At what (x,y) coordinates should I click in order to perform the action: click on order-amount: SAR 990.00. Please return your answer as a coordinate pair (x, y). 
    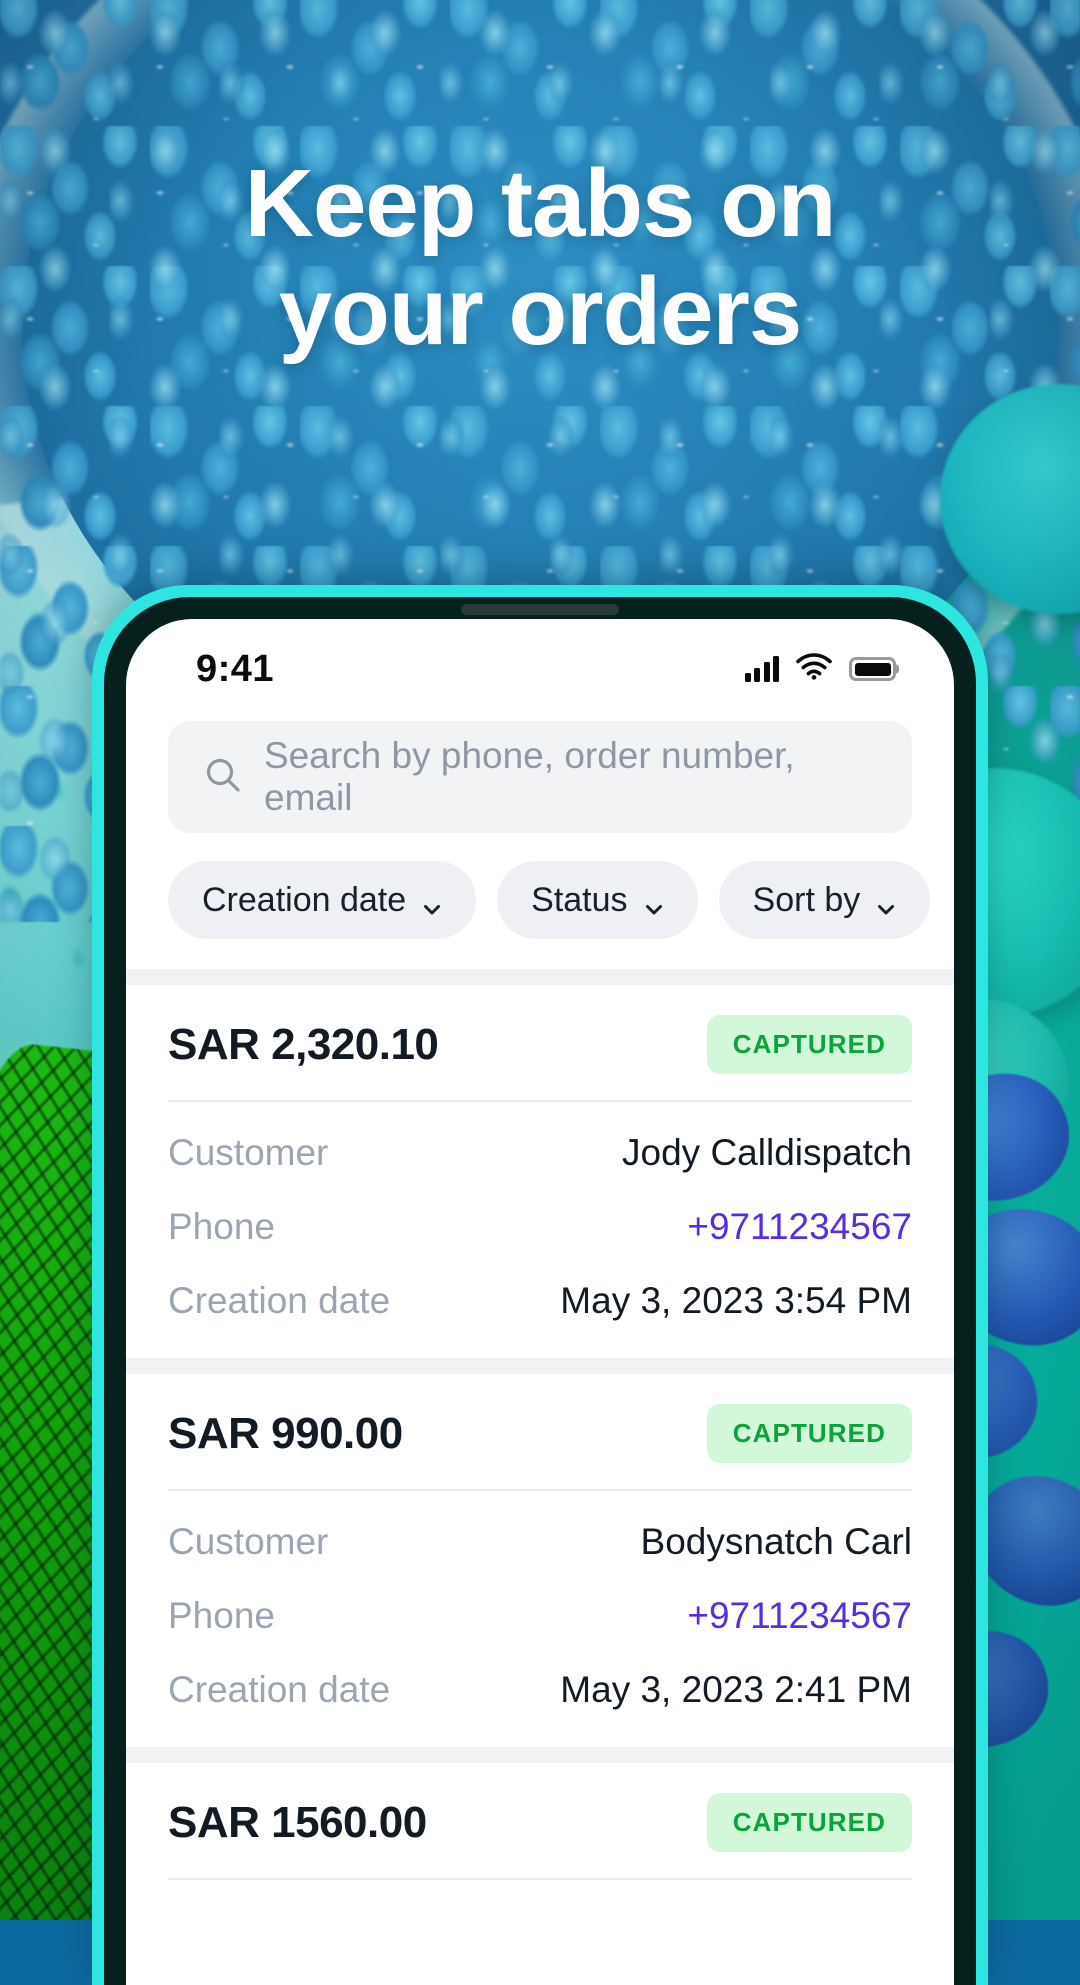
    Looking at the image, I should click on (285, 1433).